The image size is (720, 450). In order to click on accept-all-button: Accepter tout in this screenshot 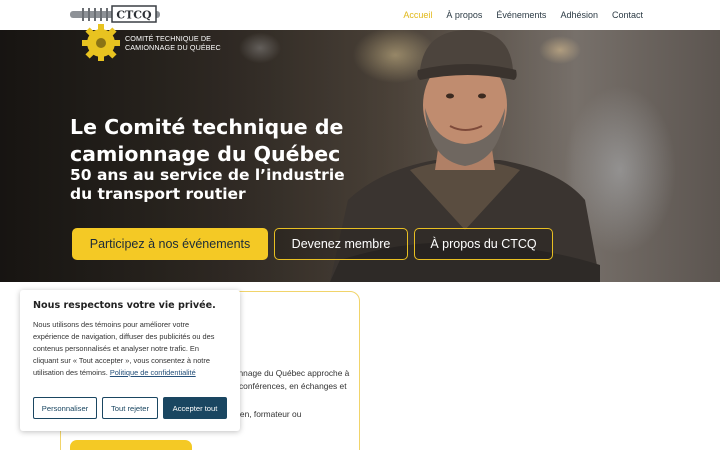, I will do `click(195, 408)`.